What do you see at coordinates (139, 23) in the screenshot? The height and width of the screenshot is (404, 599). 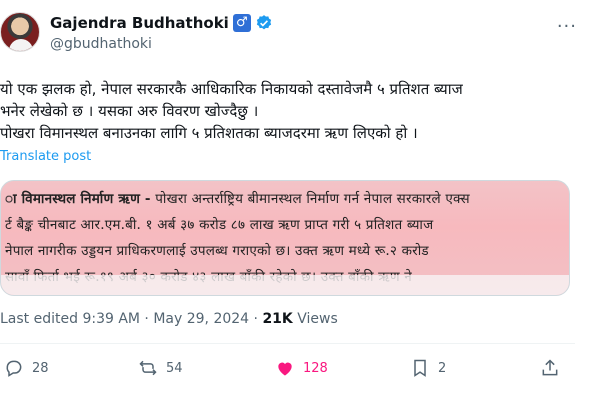 I see `author-name: Gajendra Budhathoki` at bounding box center [139, 23].